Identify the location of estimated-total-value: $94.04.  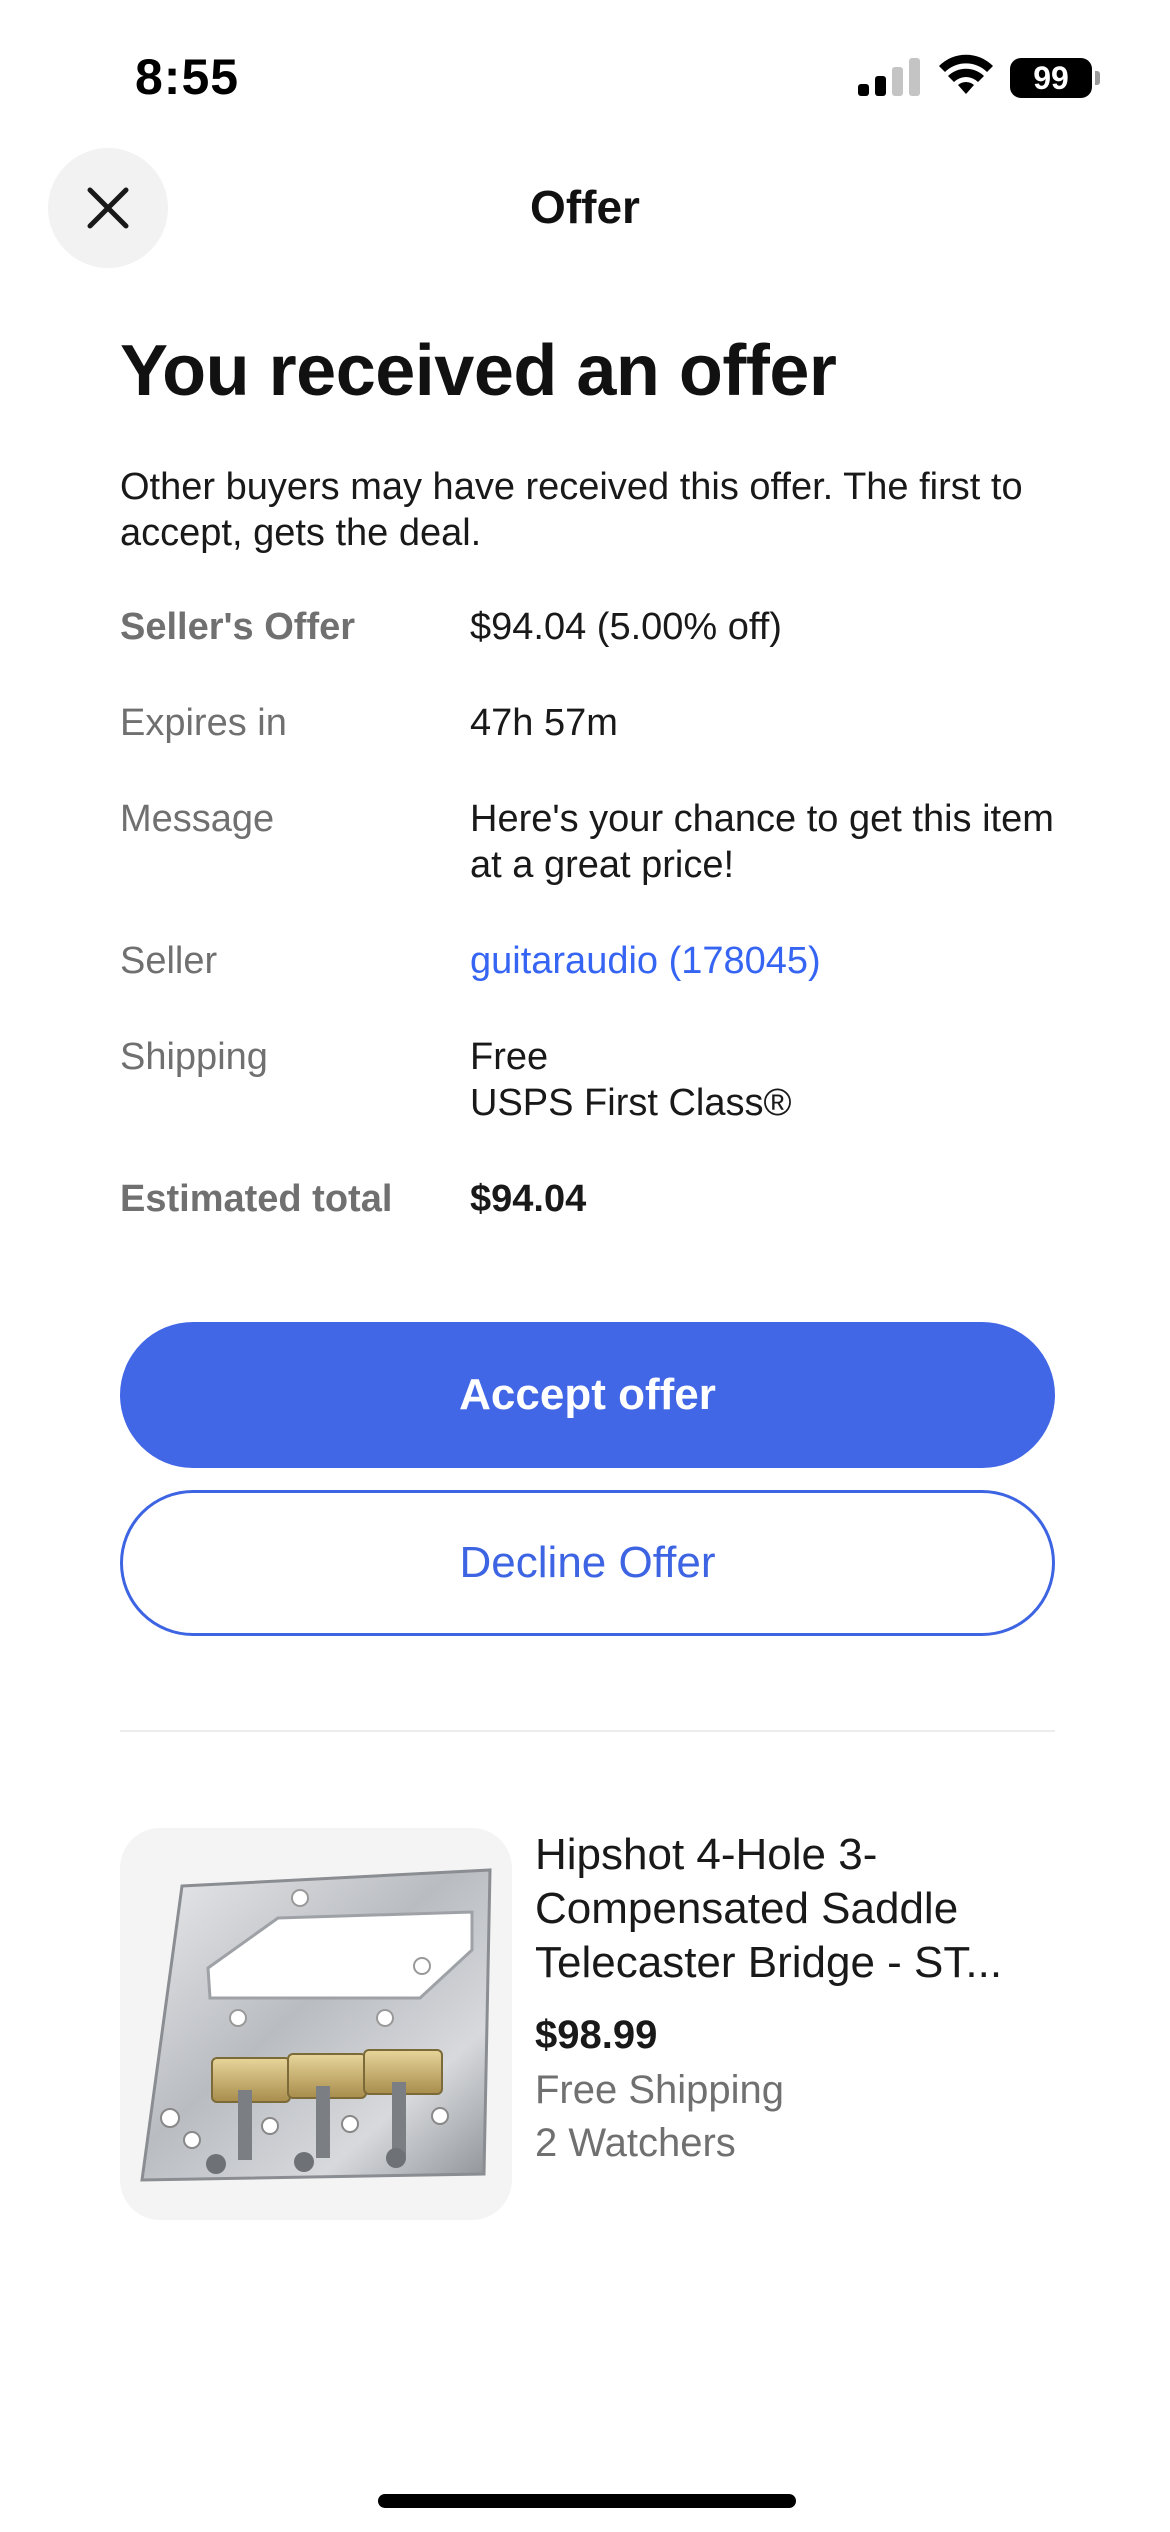
(528, 1199).